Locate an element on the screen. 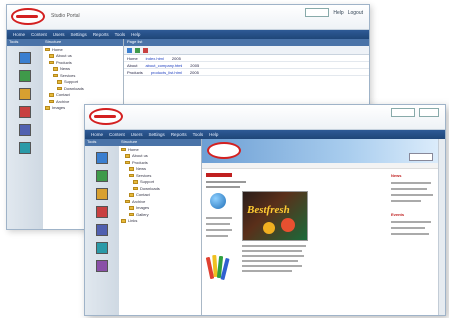 This screenshot has width=449, height=318. product-name: Bestfresh is located at coordinates (268, 210).